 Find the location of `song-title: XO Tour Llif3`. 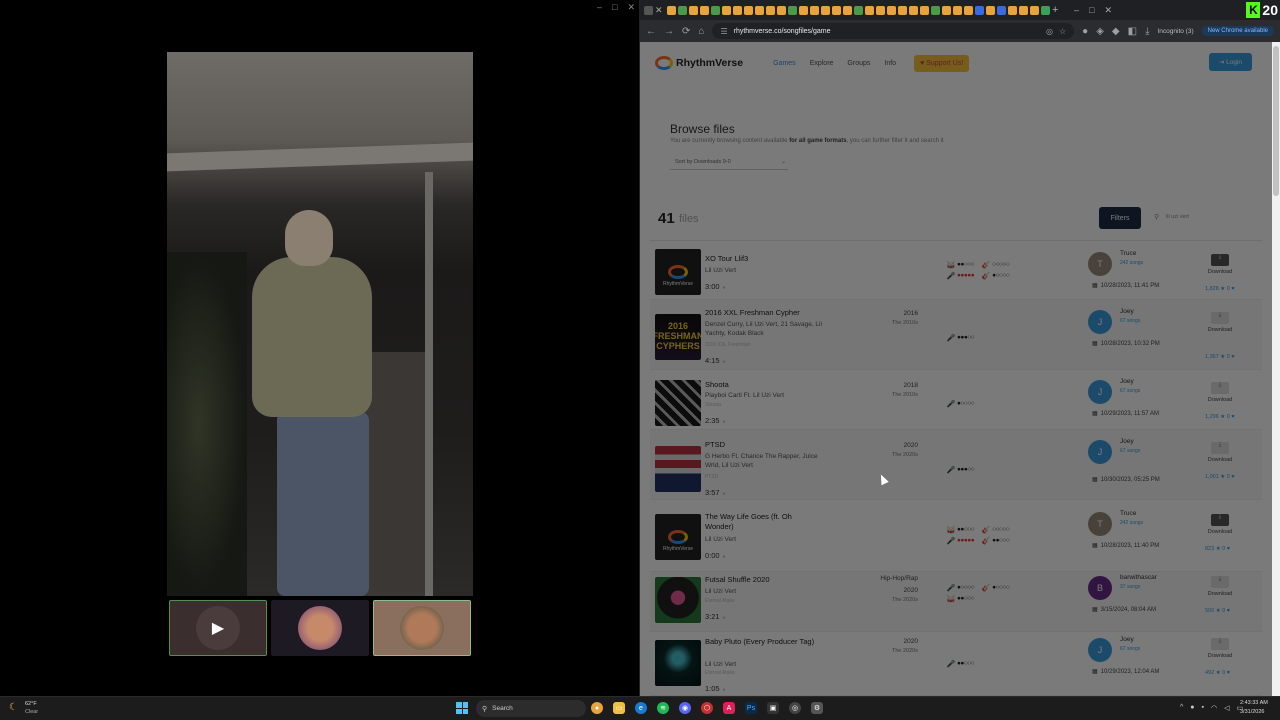

song-title: XO Tour Llif3 is located at coordinates (726, 259).